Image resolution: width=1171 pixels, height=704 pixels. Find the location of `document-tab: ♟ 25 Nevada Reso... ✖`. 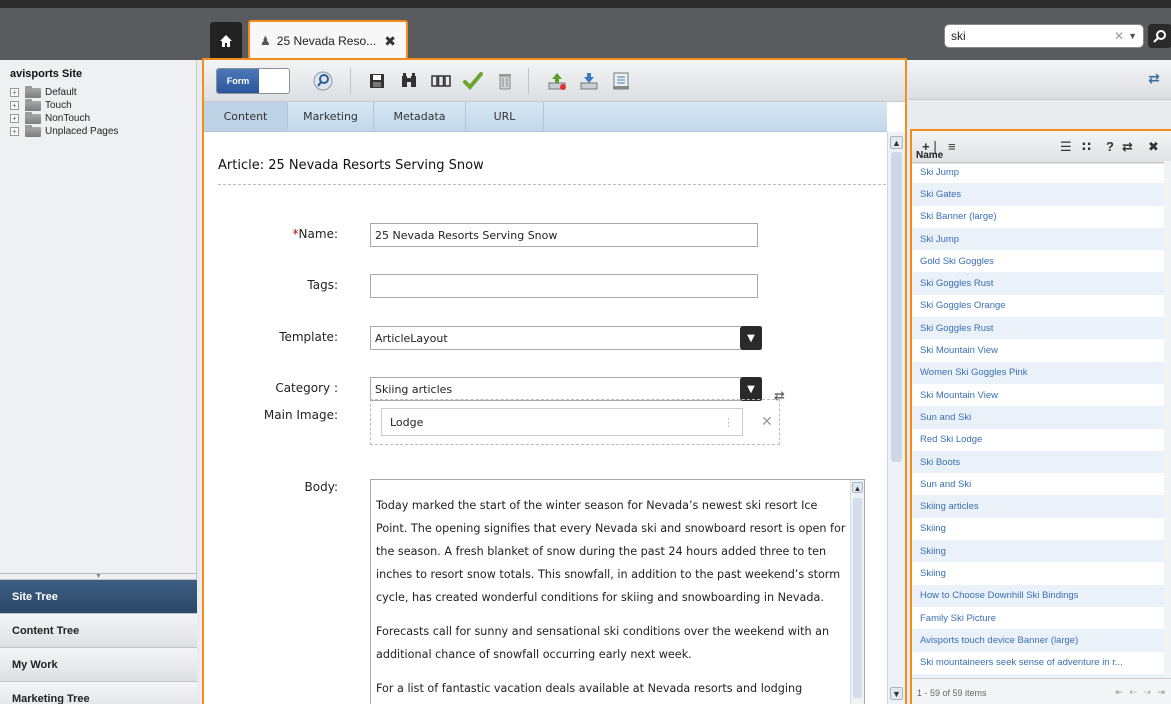

document-tab: ♟ 25 Nevada Reso... ✖ is located at coordinates (328, 40).